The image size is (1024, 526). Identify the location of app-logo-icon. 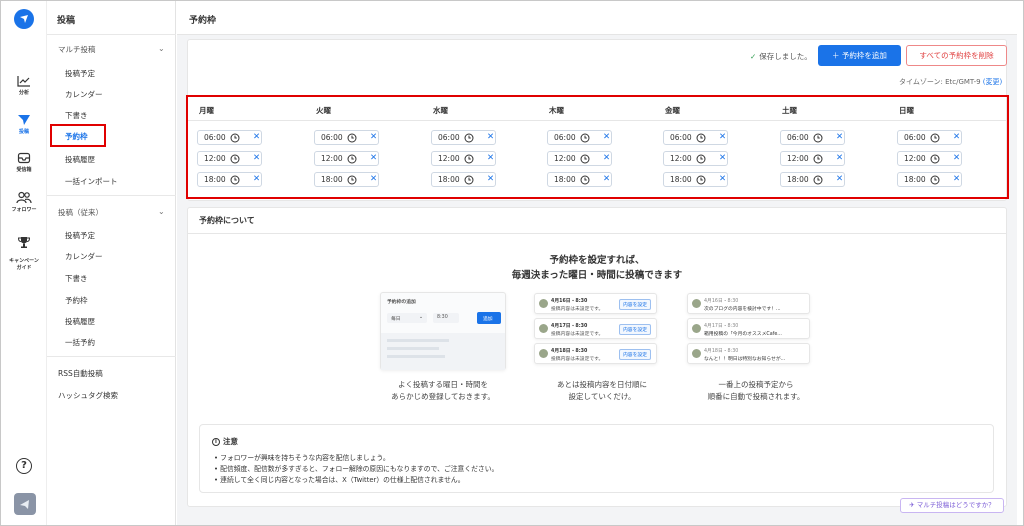
(24, 19).